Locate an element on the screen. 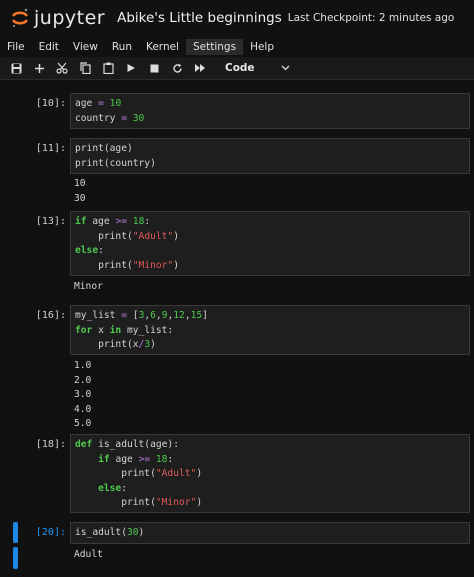  run-icon is located at coordinates (131, 68).